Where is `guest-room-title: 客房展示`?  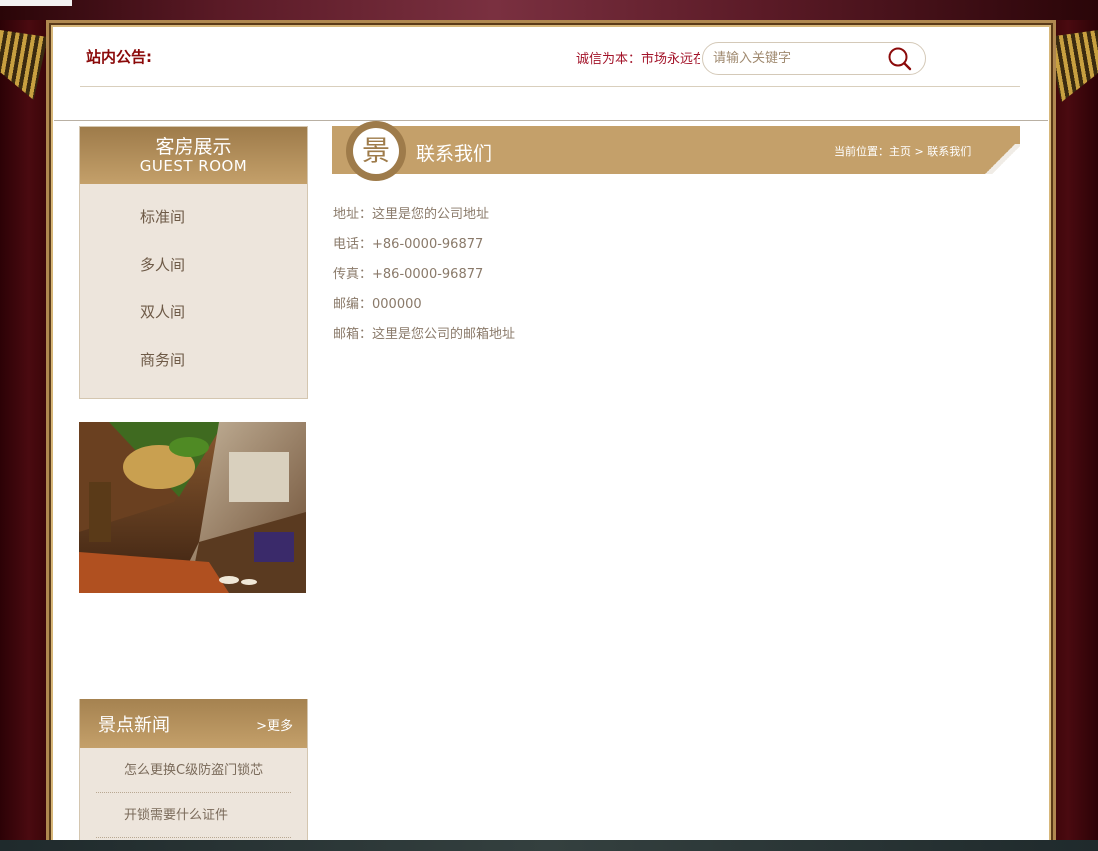 guest-room-title: 客房展示 is located at coordinates (193, 147).